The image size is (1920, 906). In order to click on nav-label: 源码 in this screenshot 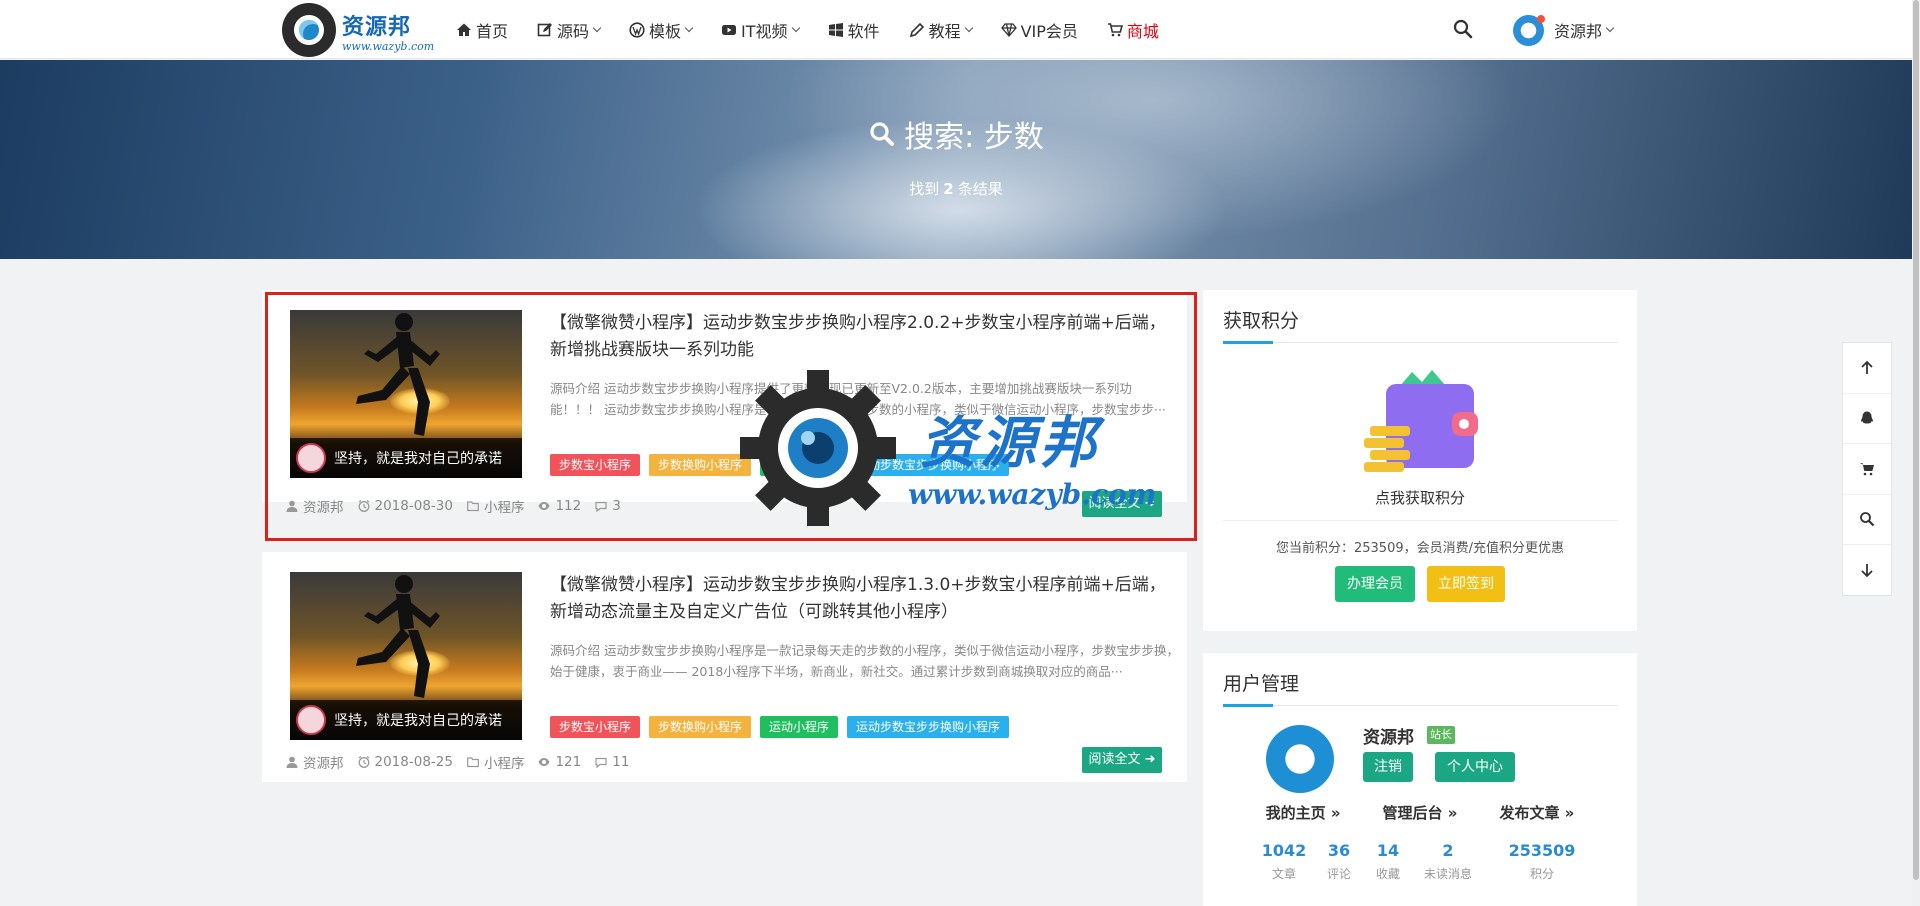, I will do `click(573, 31)`.